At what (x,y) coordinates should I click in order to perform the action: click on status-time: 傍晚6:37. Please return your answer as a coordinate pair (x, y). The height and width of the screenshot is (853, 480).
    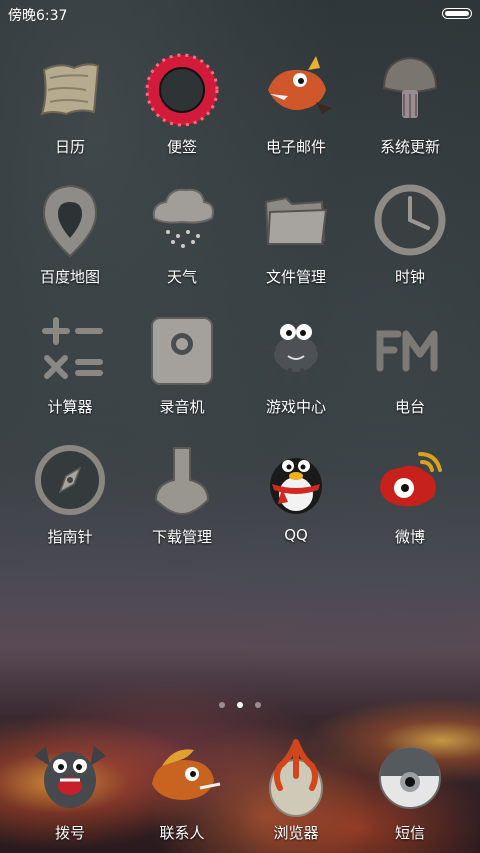
    Looking at the image, I should click on (38, 16).